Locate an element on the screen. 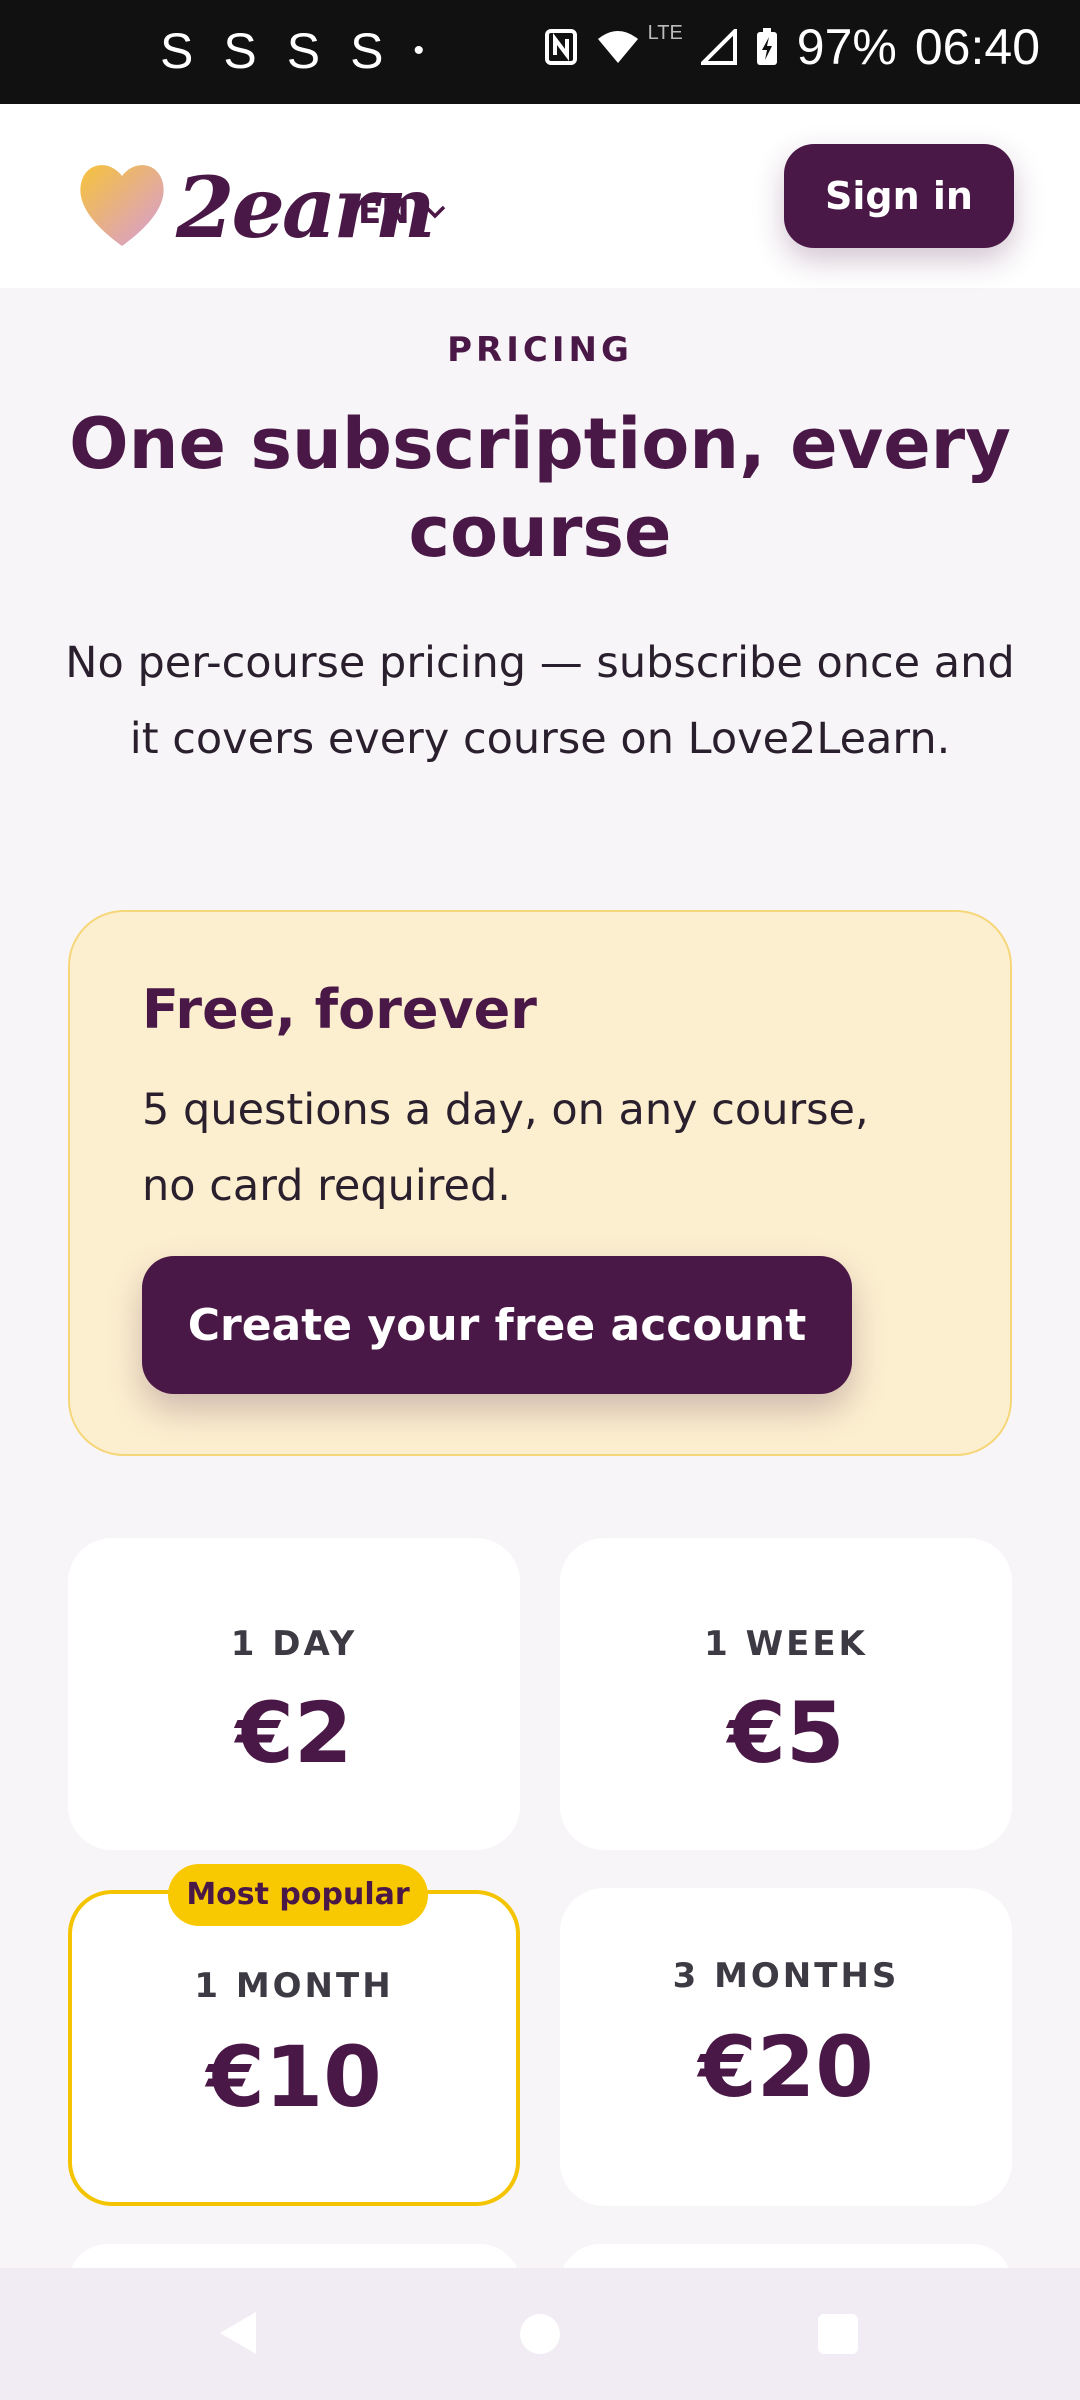  language-selector: EN is located at coordinates (402, 212).